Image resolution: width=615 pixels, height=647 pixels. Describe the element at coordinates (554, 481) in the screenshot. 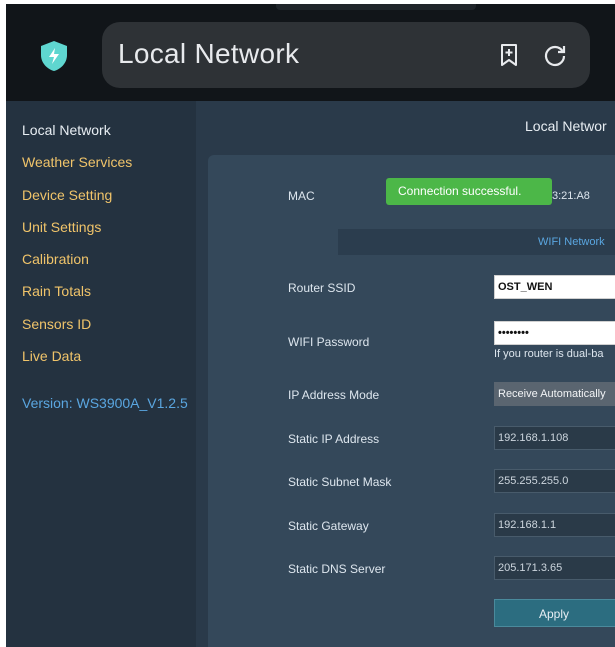

I see `subnet-mask-input: 255.255.255.0` at that location.